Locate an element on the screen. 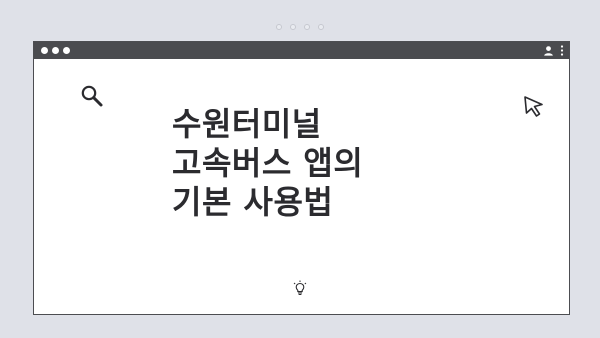 The width and height of the screenshot is (600, 338). maximize-dot is located at coordinates (66, 50).